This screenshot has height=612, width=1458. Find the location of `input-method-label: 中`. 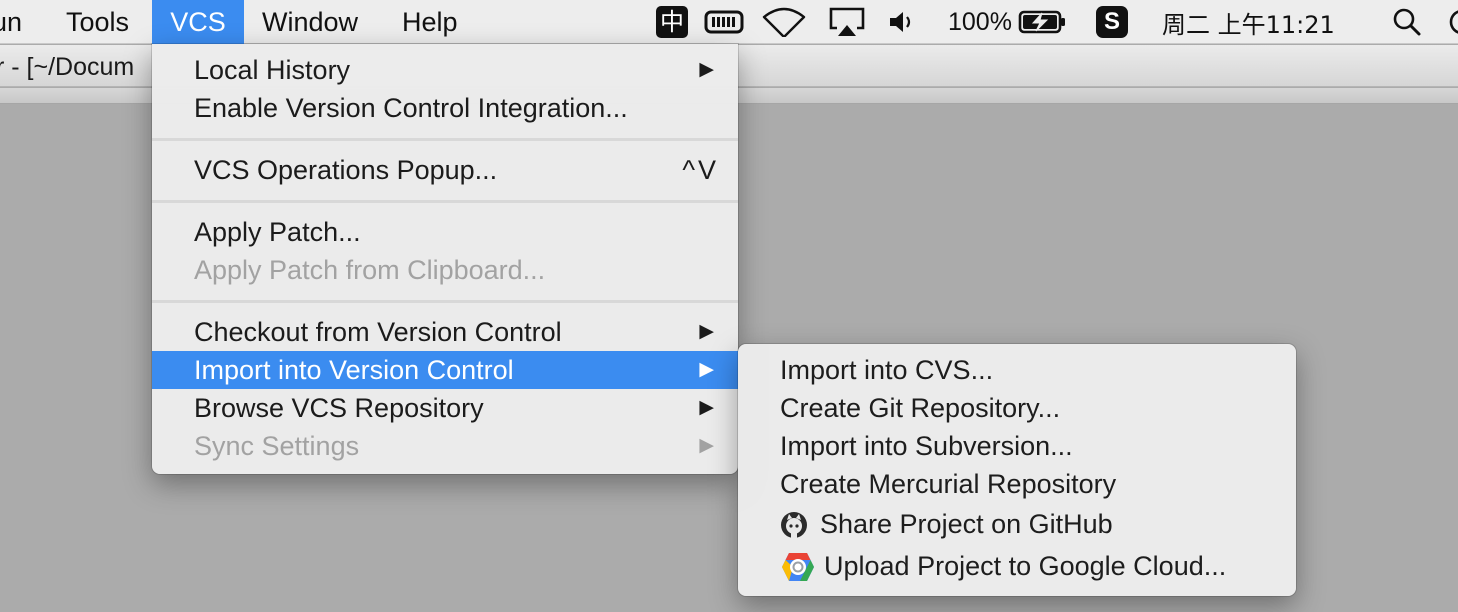

input-method-label: 中 is located at coordinates (672, 22).